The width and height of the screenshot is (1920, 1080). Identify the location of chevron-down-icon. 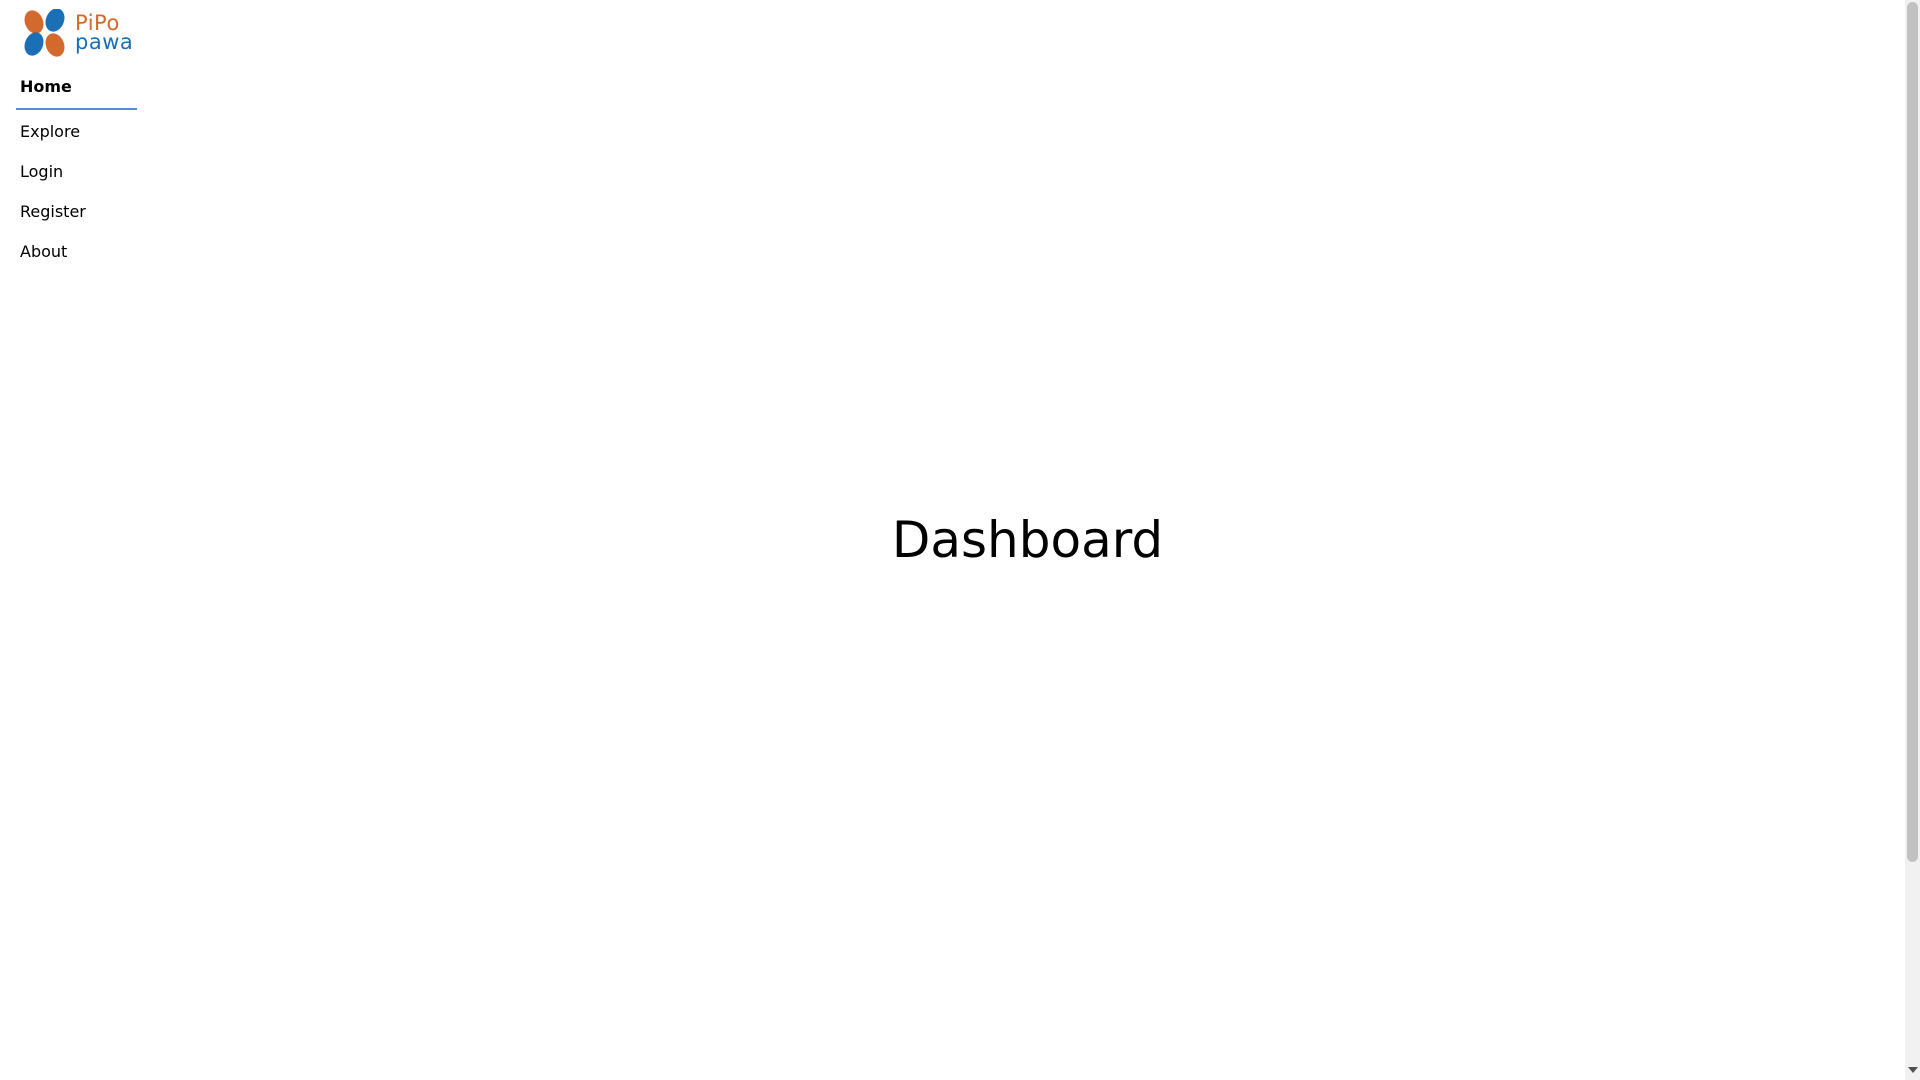
(1913, 1070).